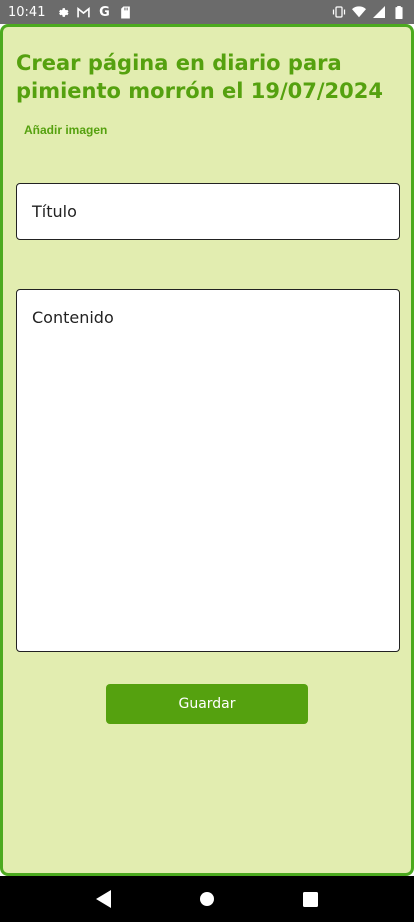  What do you see at coordinates (207, 12) in the screenshot?
I see `status-bar: 10:41 G` at bounding box center [207, 12].